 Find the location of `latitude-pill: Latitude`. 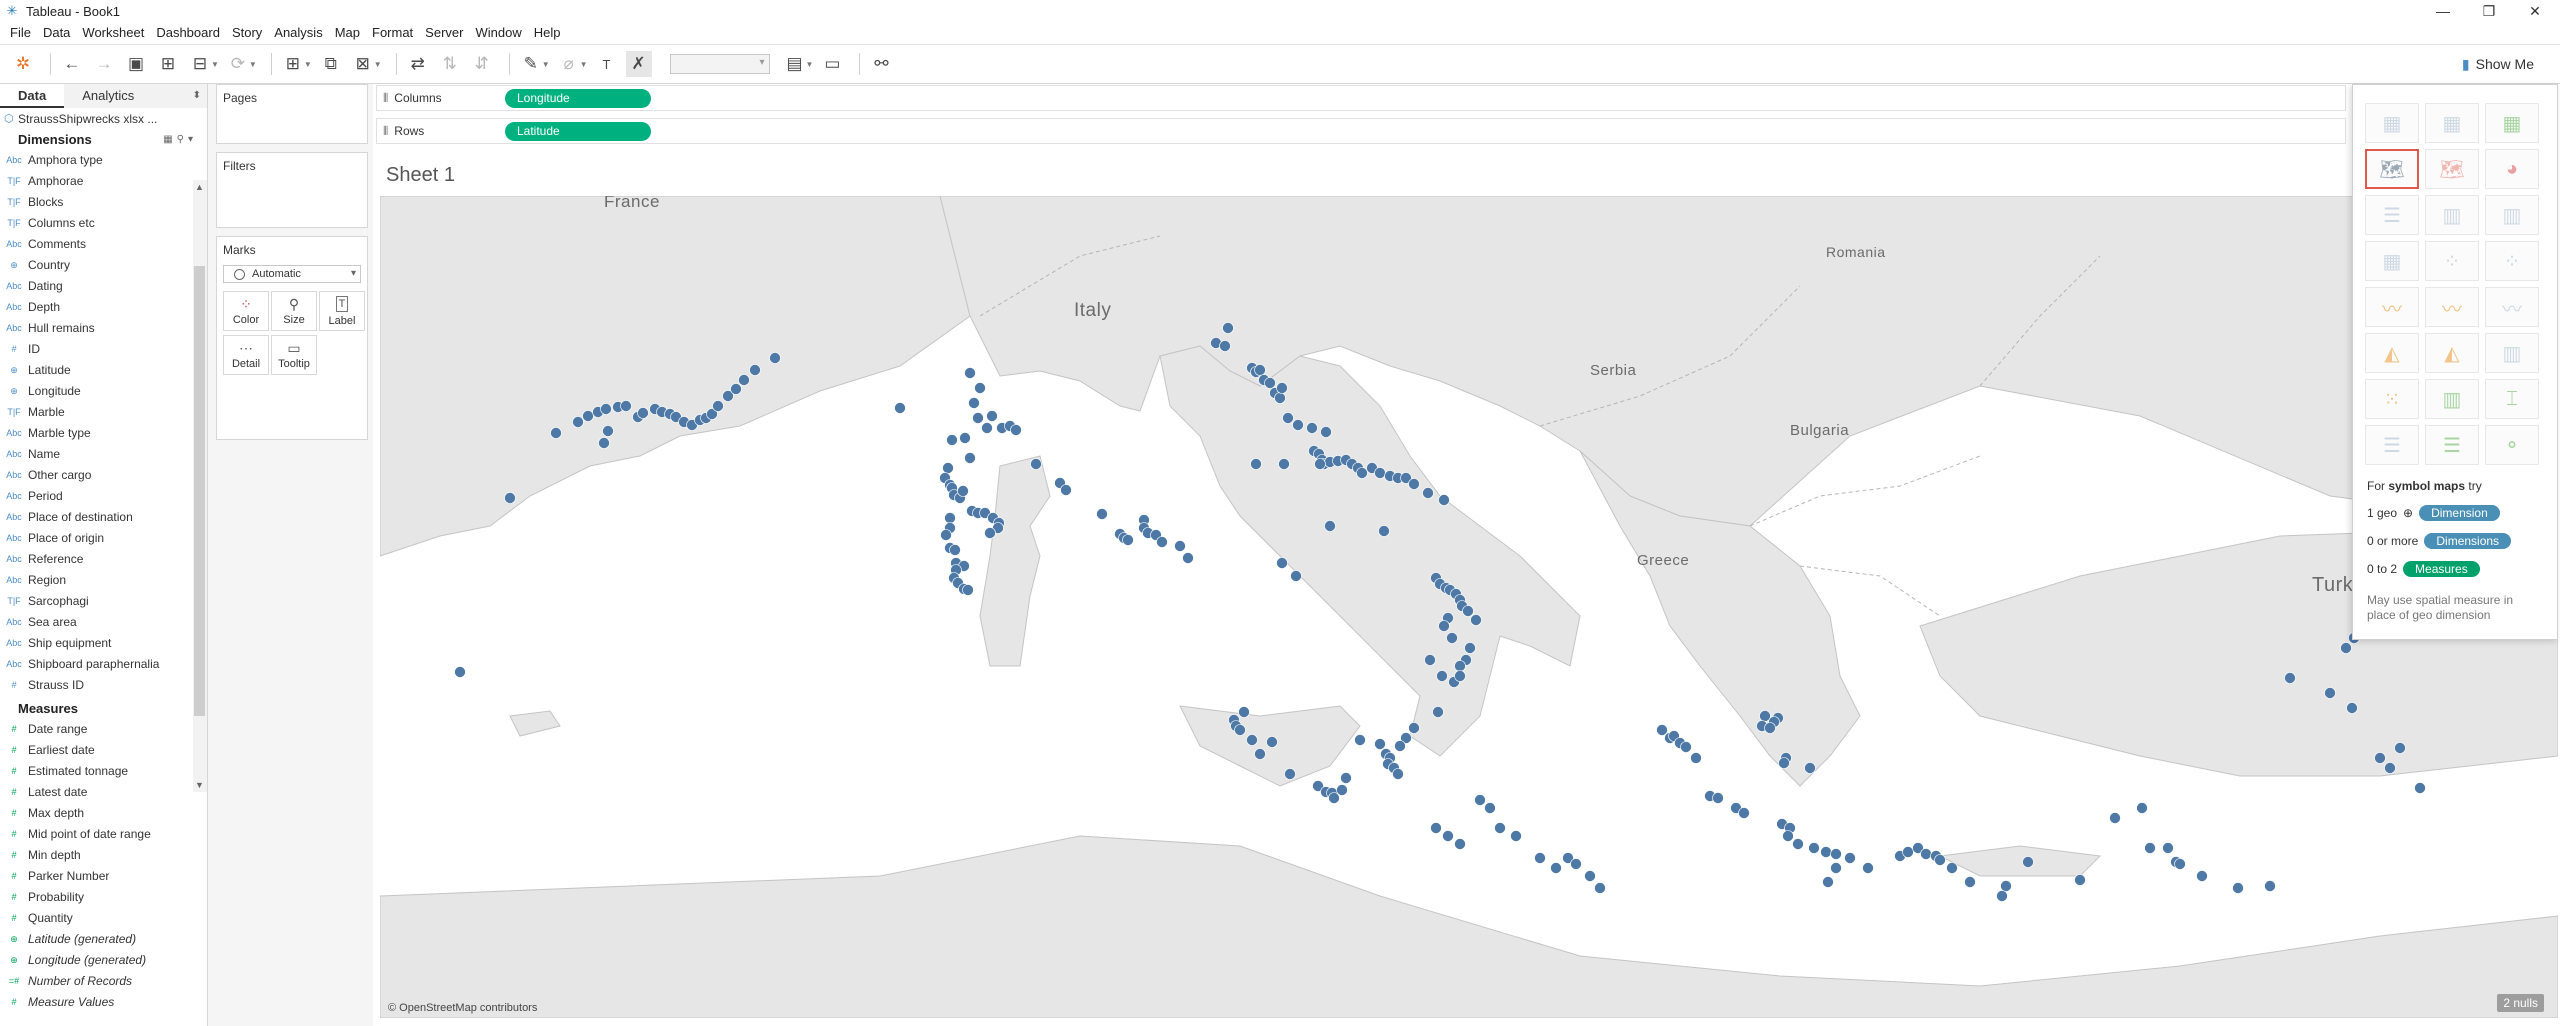

latitude-pill: Latitude is located at coordinates (578, 131).